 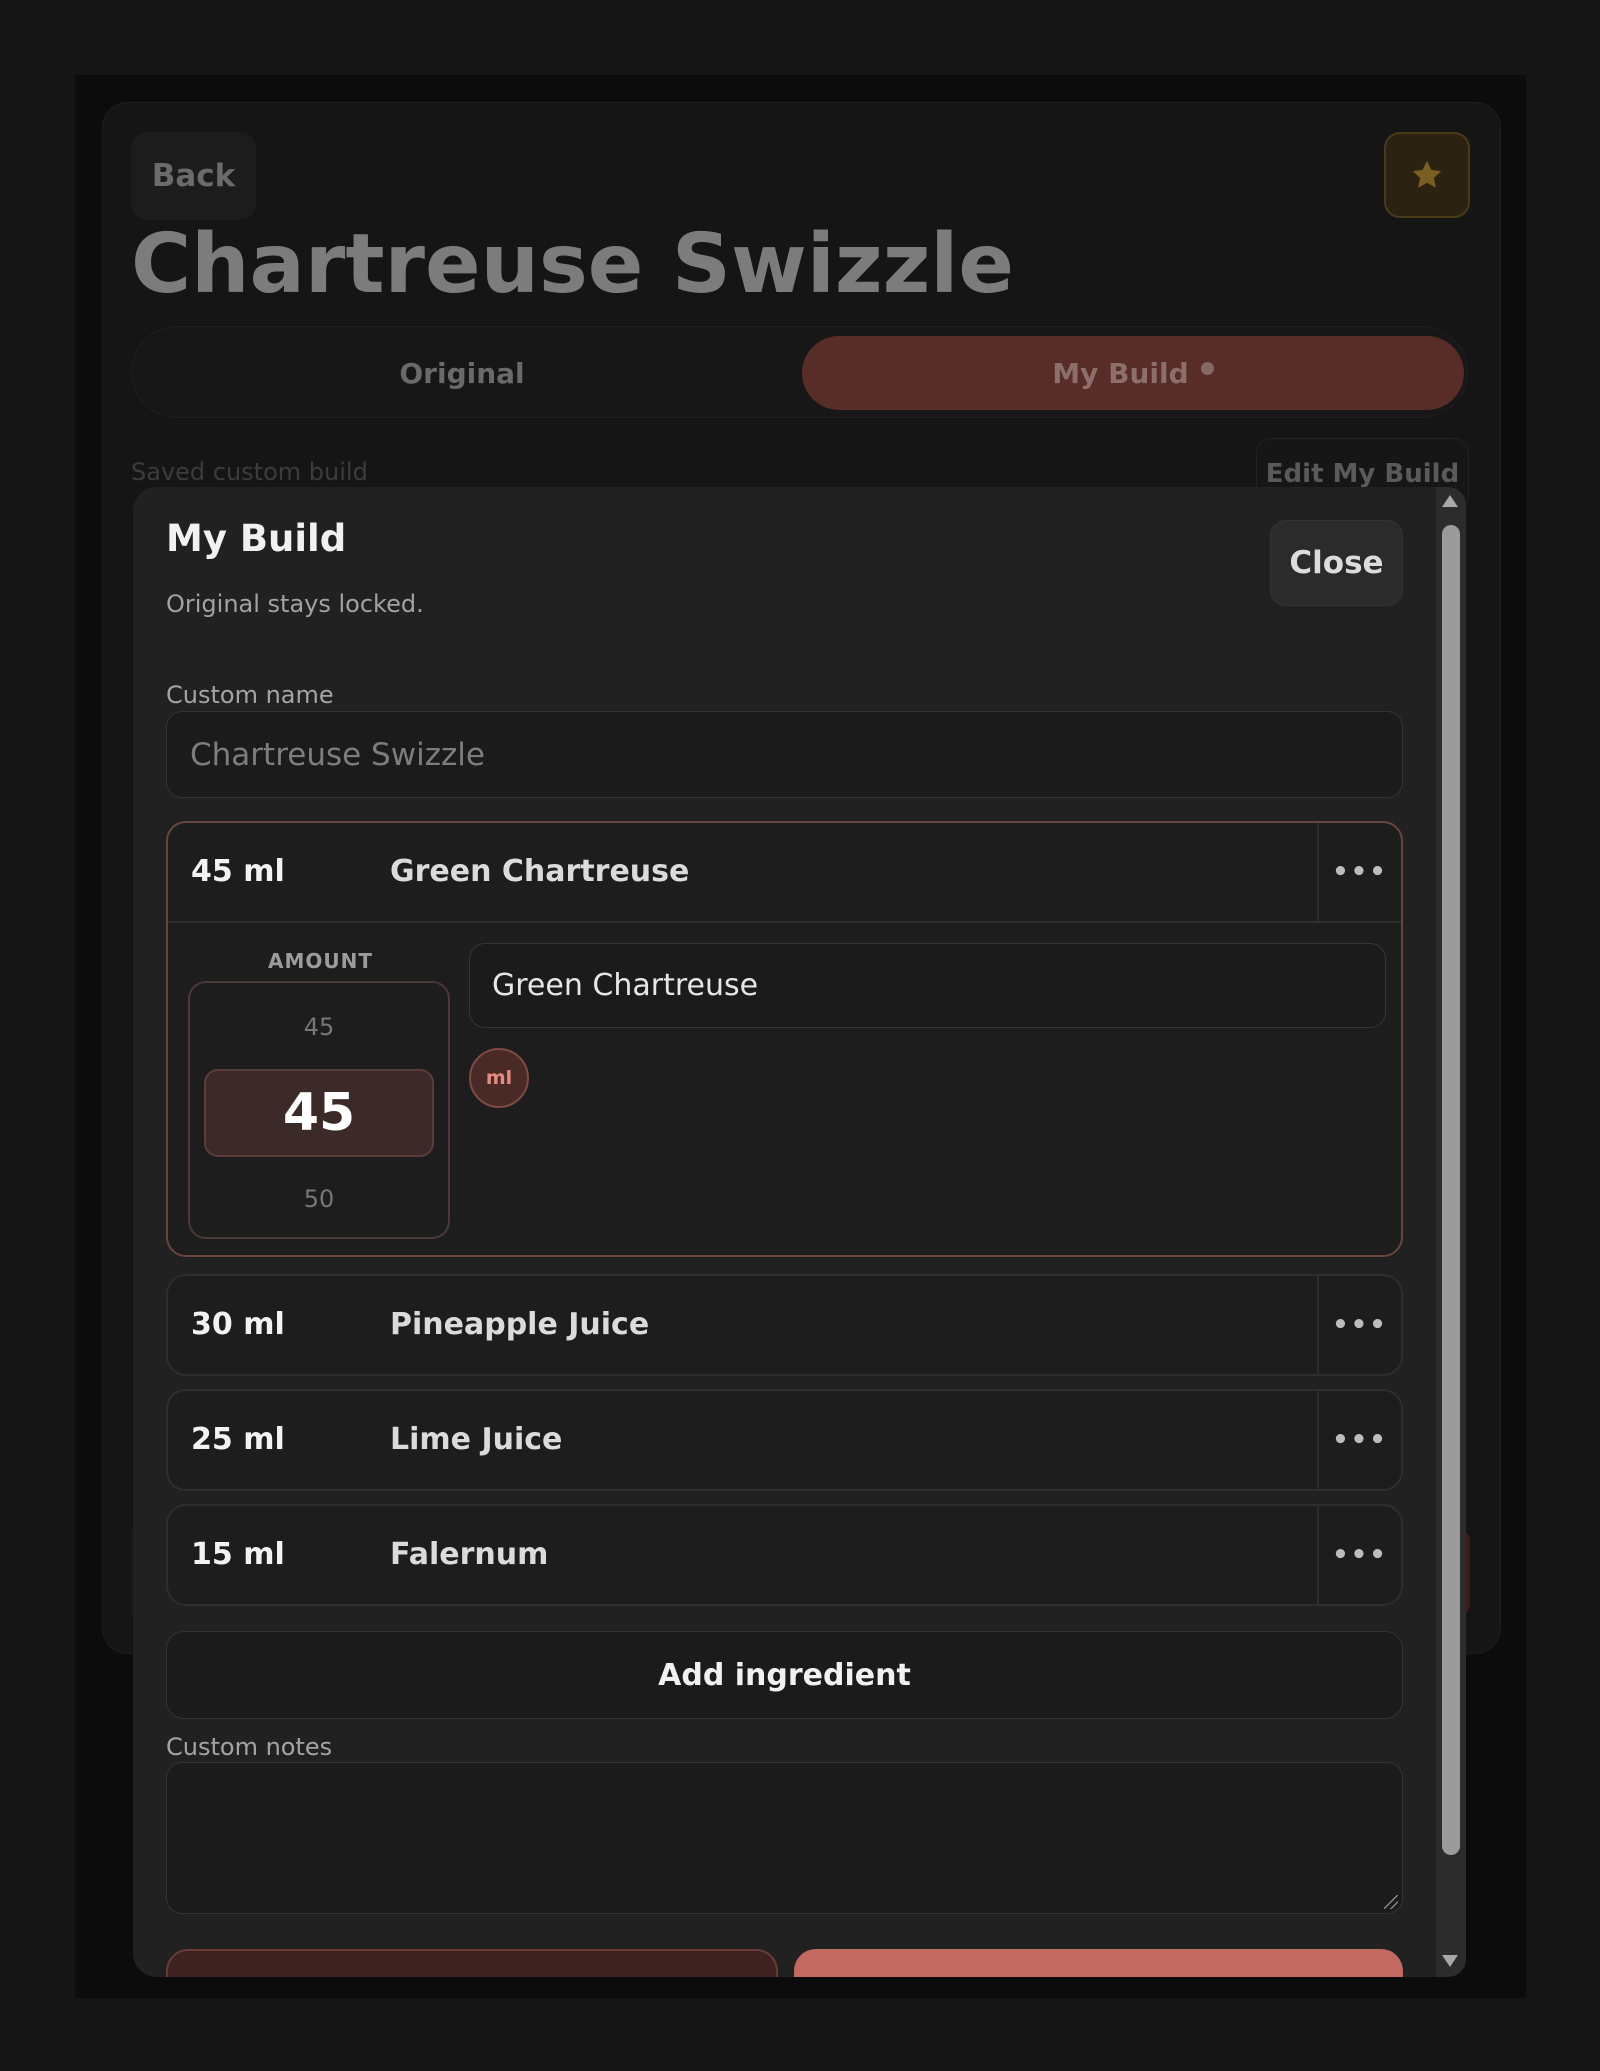 What do you see at coordinates (321, 961) in the screenshot?
I see `amount-label: AMOUNT` at bounding box center [321, 961].